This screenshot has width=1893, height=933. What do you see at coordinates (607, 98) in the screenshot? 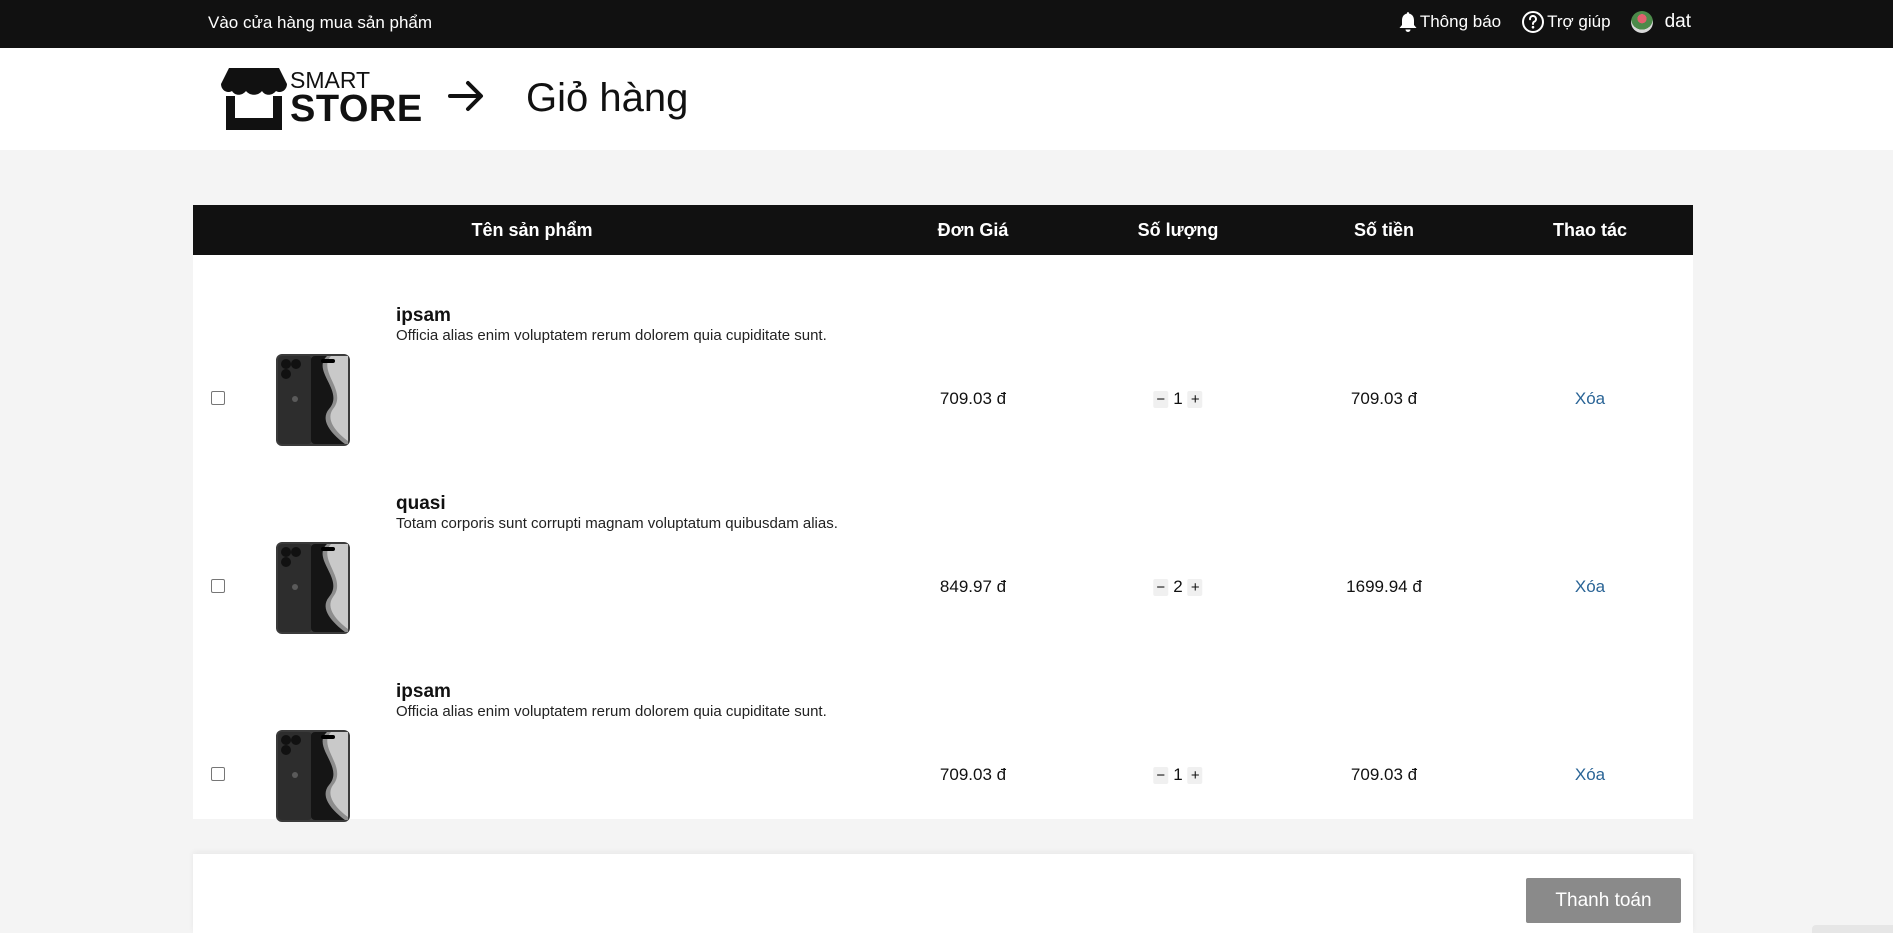
I see `page-title: Giỏ hàng` at bounding box center [607, 98].